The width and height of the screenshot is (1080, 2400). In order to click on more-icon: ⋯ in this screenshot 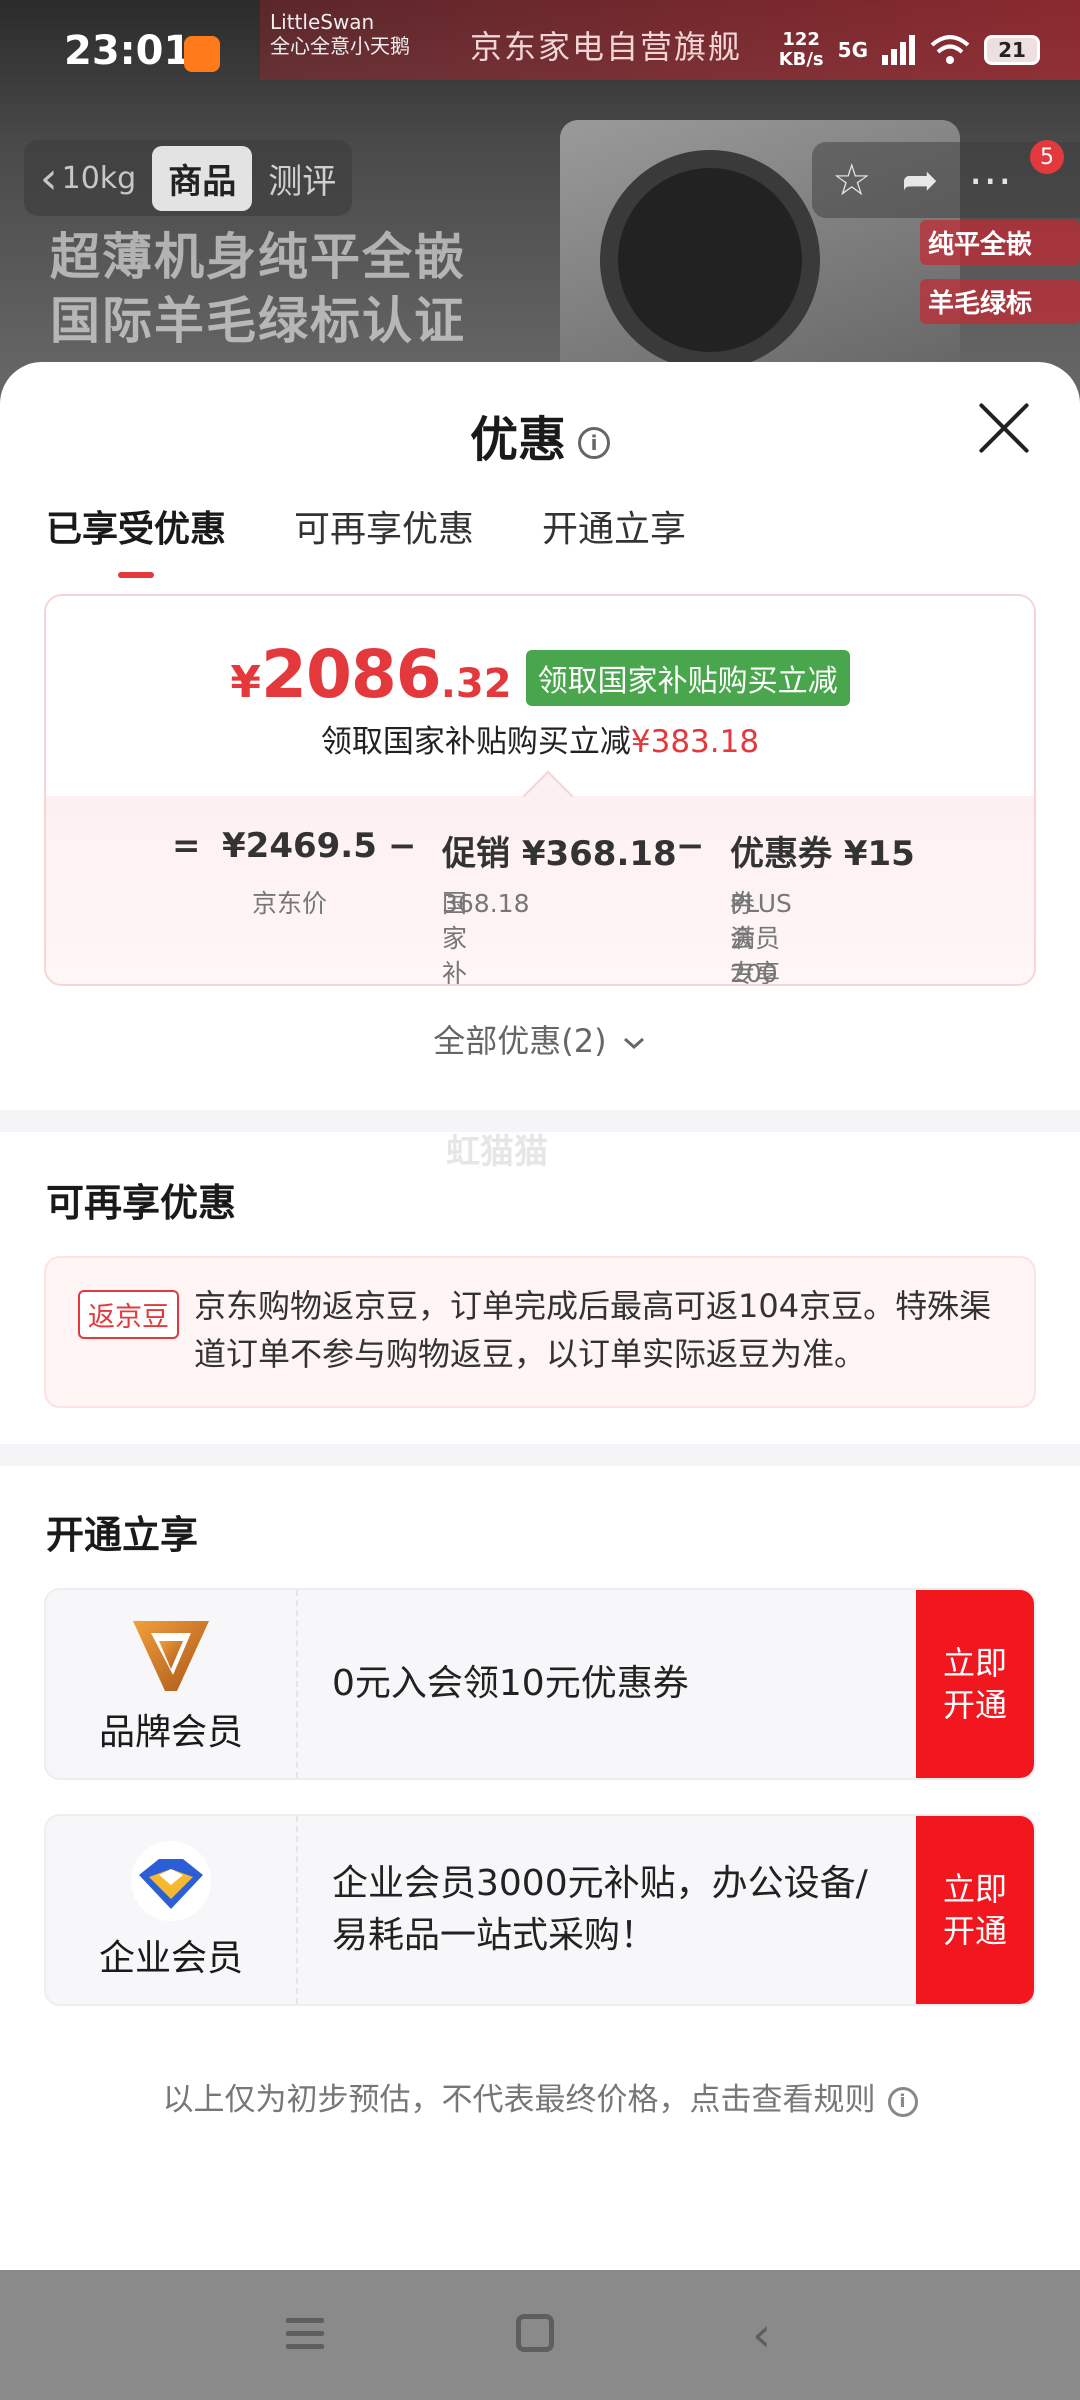, I will do `click(990, 180)`.